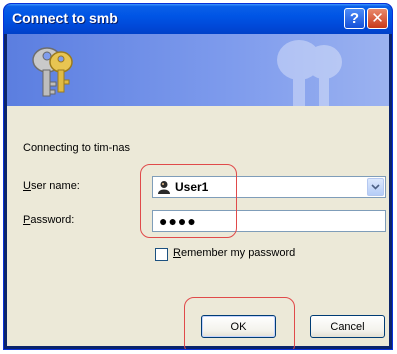  I want to click on help-icon: ?, so click(354, 18).